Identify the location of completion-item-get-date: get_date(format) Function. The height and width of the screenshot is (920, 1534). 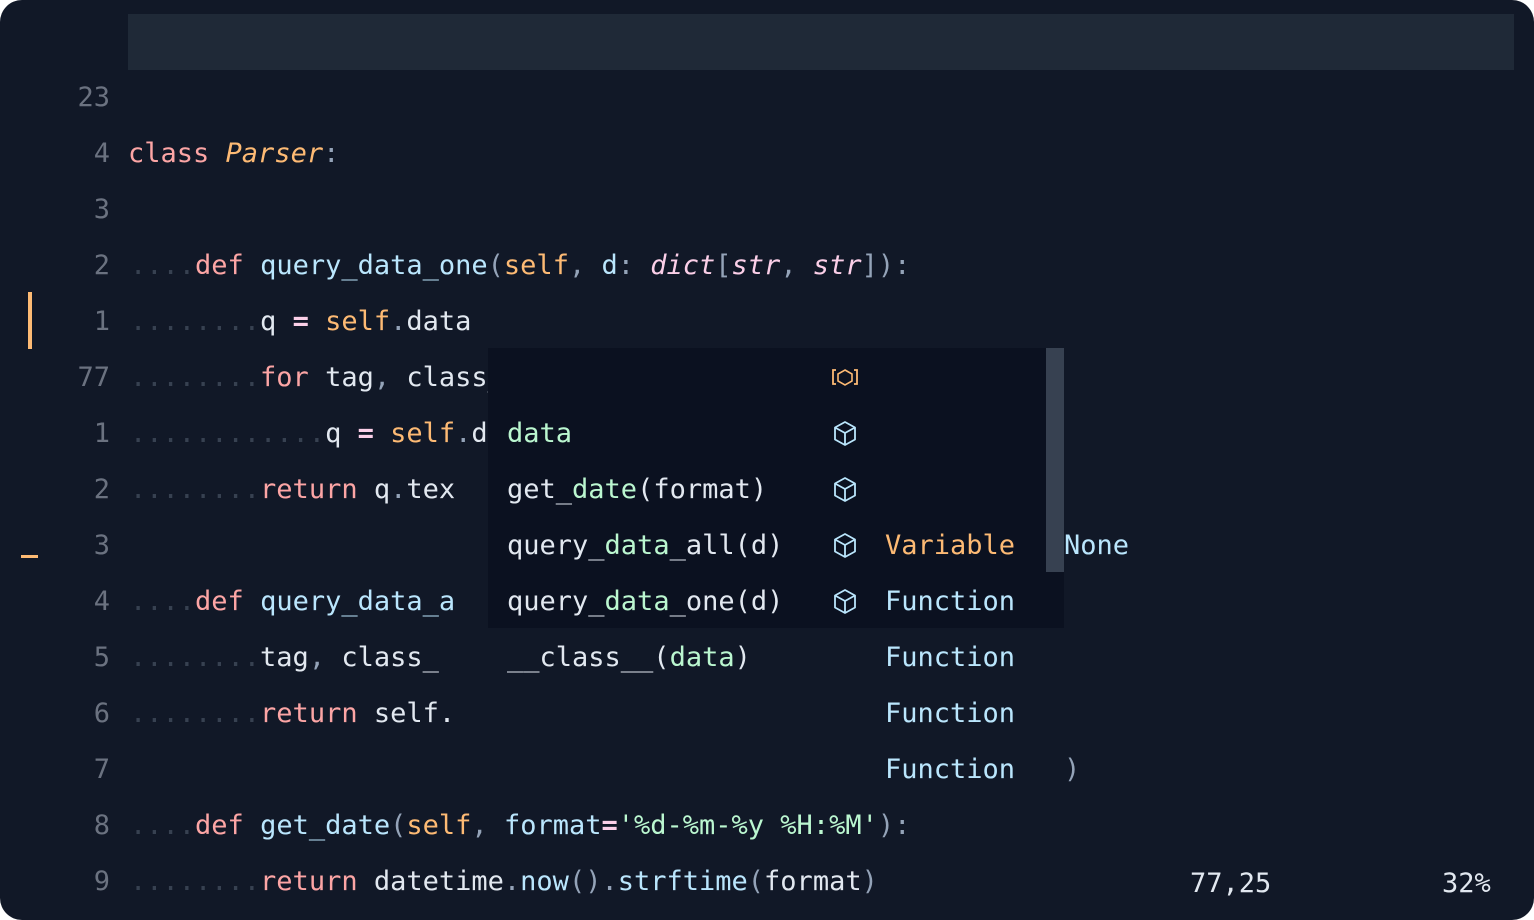
(776, 511).